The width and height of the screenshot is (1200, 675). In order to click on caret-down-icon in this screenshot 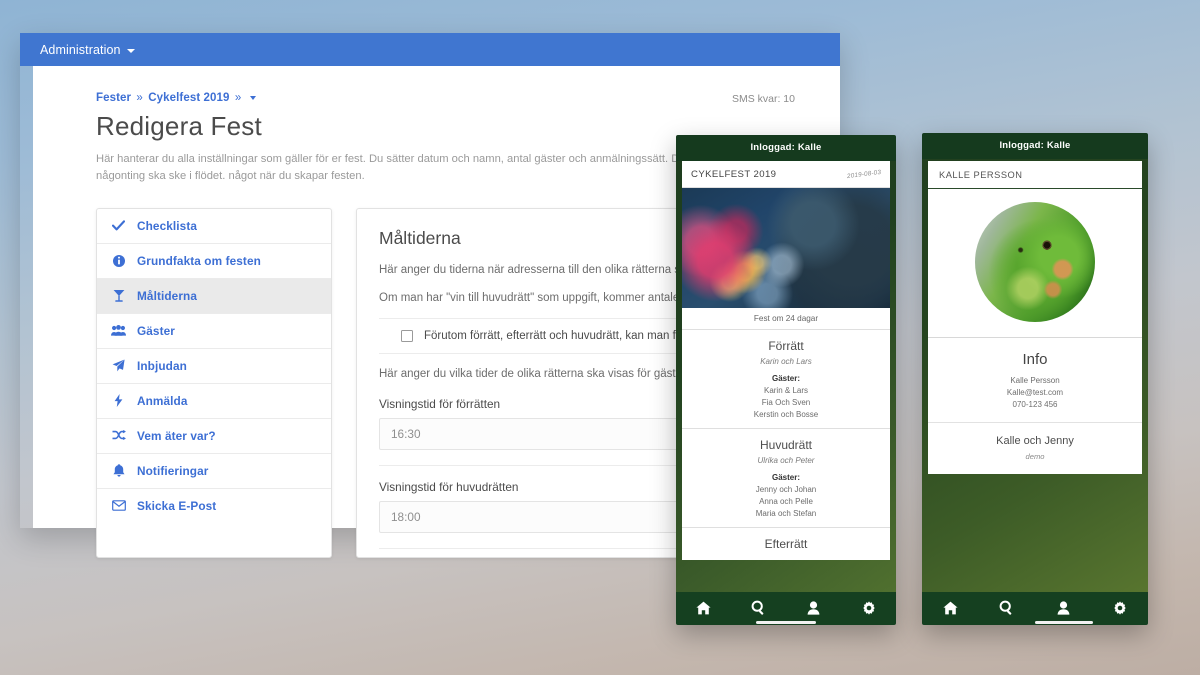, I will do `click(130, 50)`.